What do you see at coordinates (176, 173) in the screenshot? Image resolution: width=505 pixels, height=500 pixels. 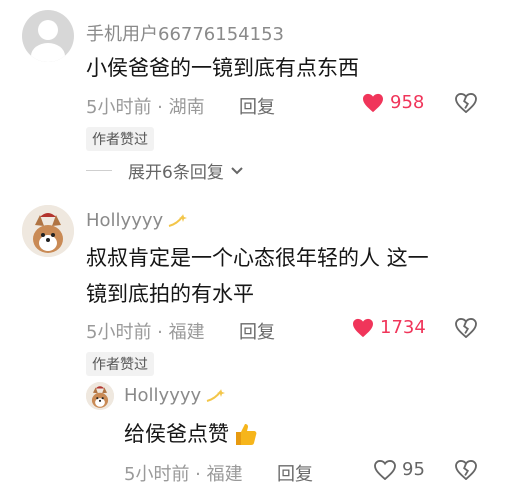 I see `expand-replies-label: 展开6条回复` at bounding box center [176, 173].